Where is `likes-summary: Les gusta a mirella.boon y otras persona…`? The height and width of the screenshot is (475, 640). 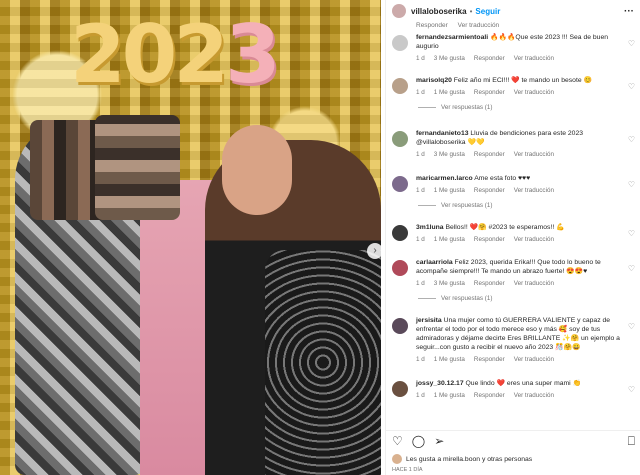 likes-summary: Les gusta a mirella.boon y otras persona… is located at coordinates (462, 459).